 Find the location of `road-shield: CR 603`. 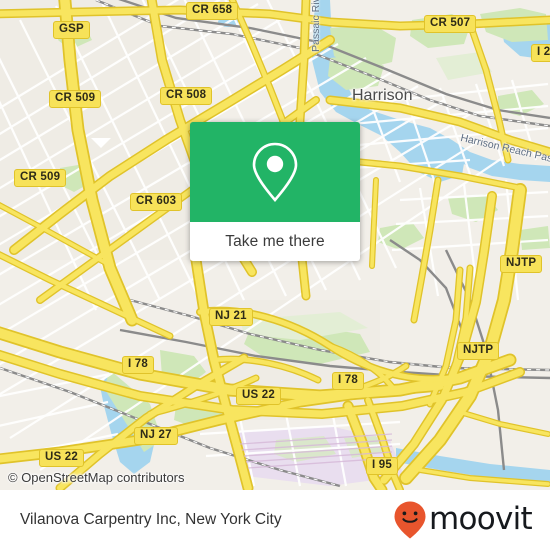

road-shield: CR 603 is located at coordinates (156, 202).